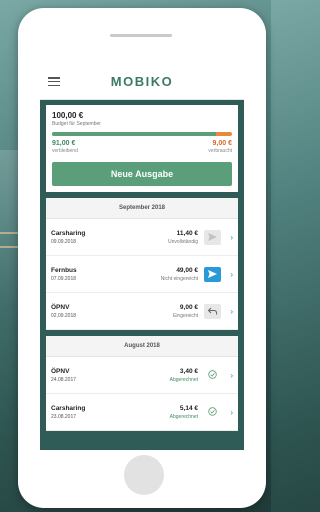 This screenshot has width=320, height=512. I want to click on expense-row: Carsharing 23.08.2017 5,14 € Abgerechnet ›, so click(142, 412).